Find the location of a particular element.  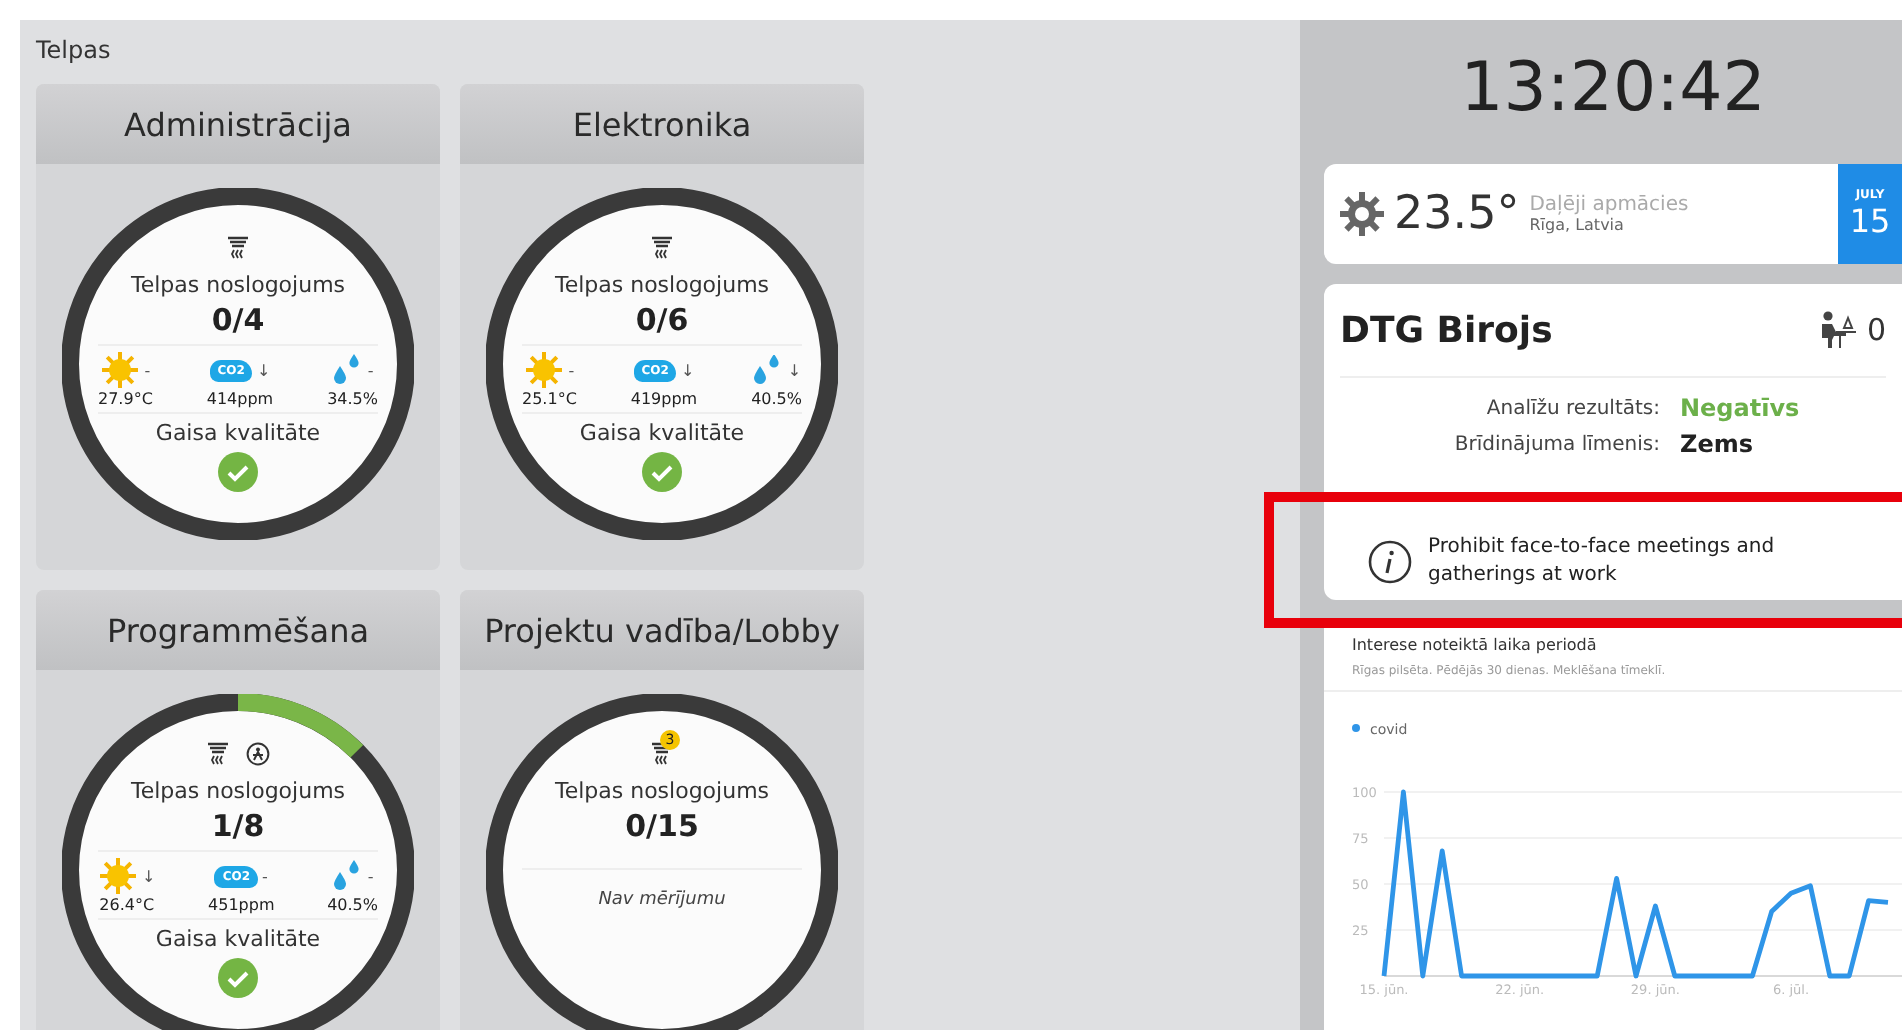

info-icon is located at coordinates (1390, 561).